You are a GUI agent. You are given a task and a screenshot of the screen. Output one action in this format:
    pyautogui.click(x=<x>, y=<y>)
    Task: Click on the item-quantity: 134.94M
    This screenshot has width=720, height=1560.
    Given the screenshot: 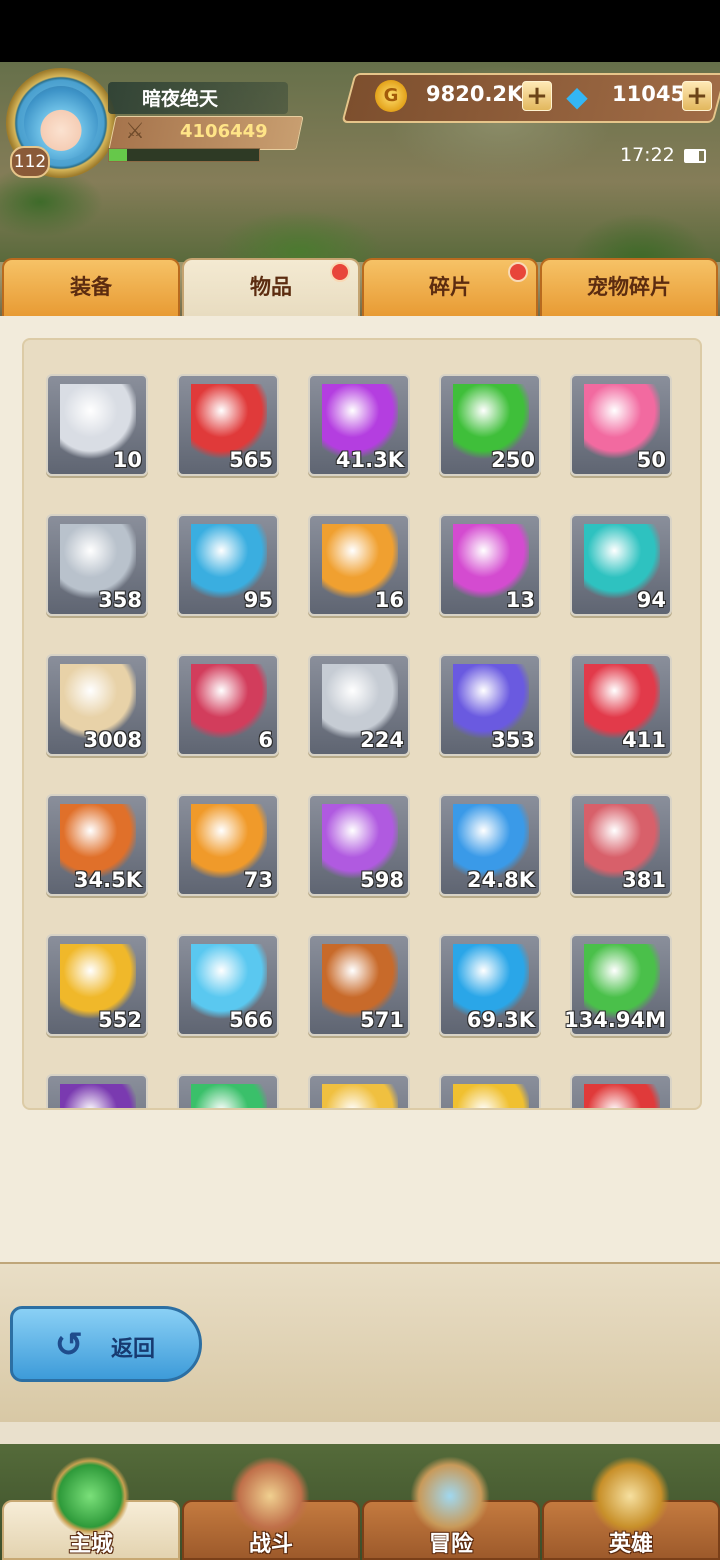 What is the action you would take?
    pyautogui.click(x=615, y=1020)
    